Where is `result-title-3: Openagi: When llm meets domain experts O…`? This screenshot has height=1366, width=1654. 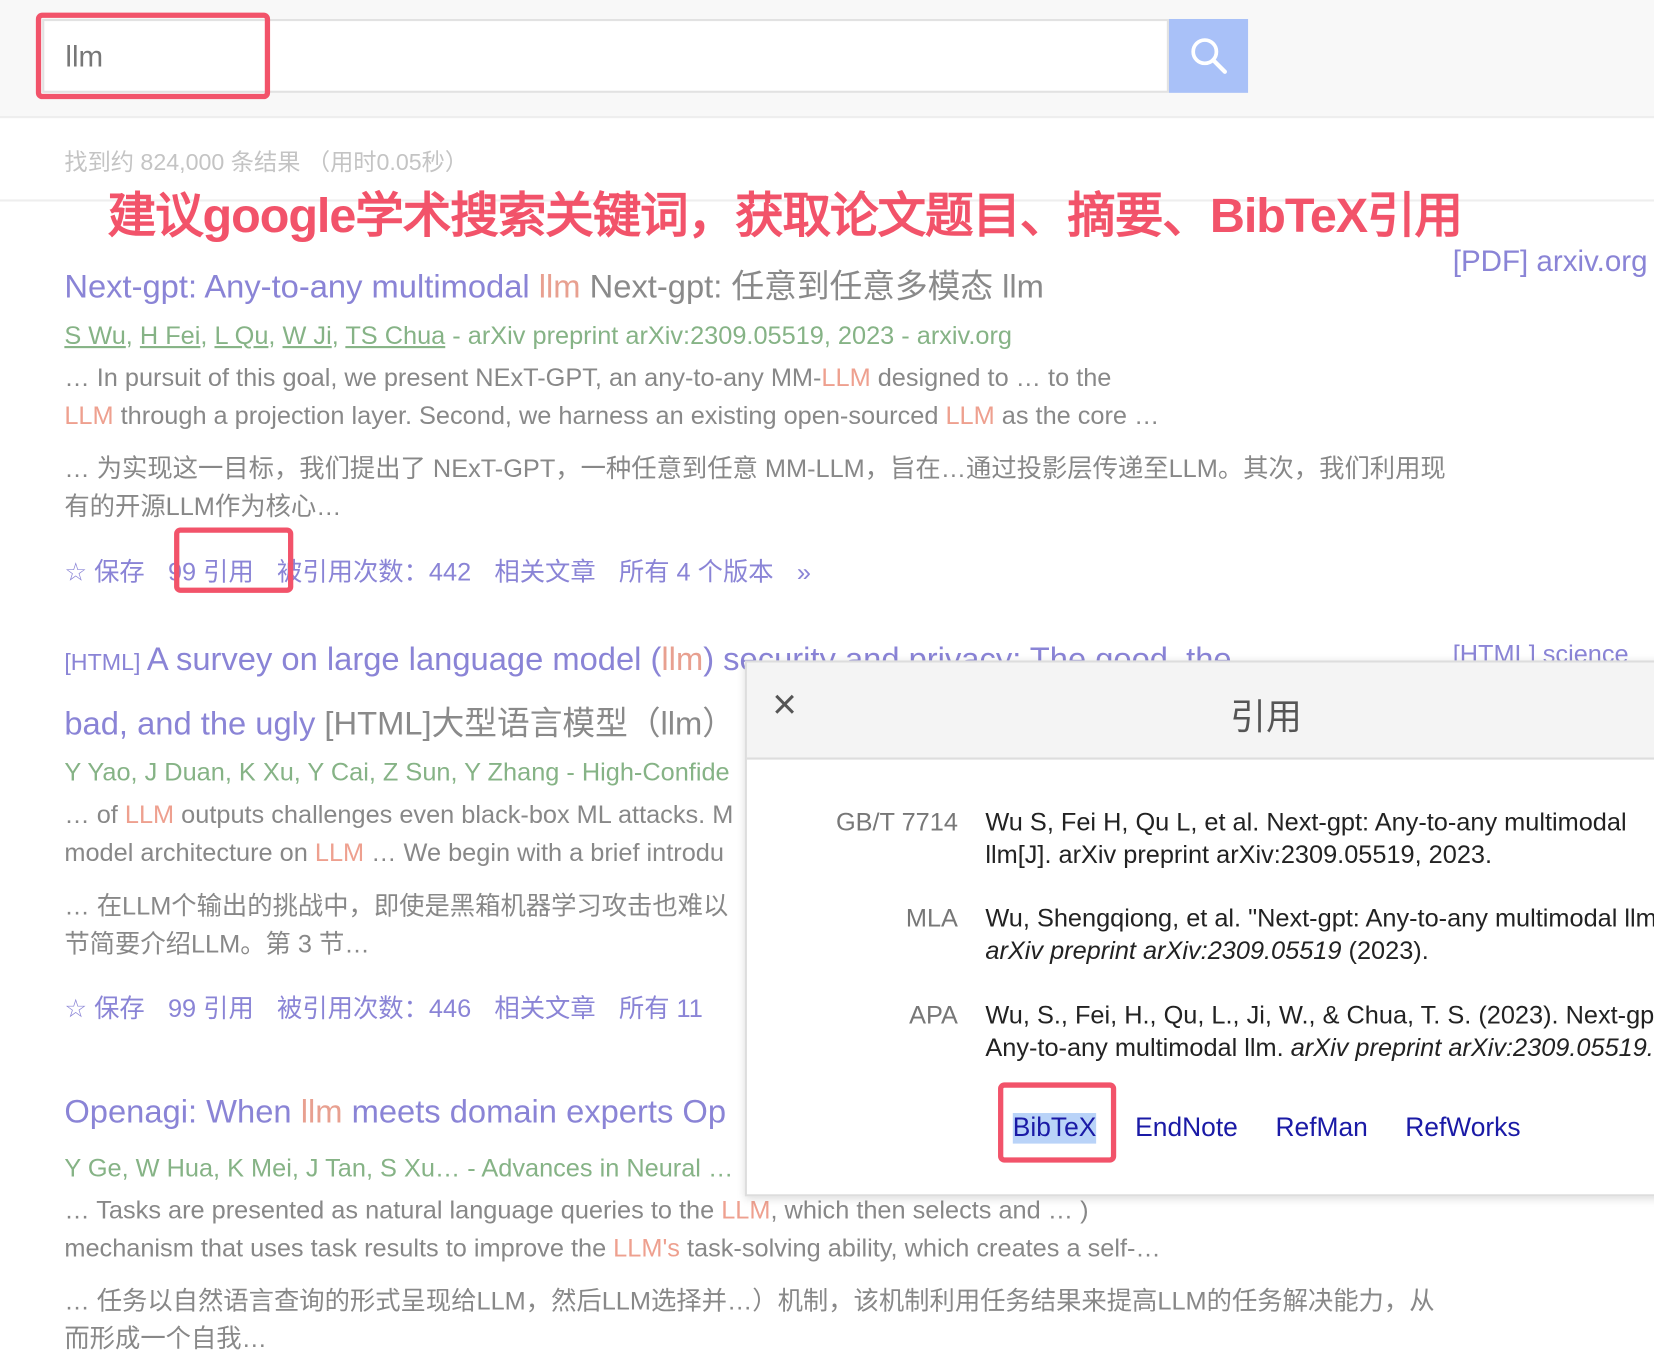 result-title-3: Openagi: When llm meets domain experts O… is located at coordinates (395, 1112).